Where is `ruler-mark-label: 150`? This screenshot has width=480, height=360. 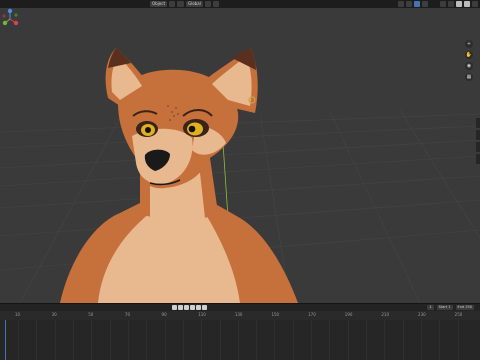
ruler-mark-label: 150 is located at coordinates (275, 314).